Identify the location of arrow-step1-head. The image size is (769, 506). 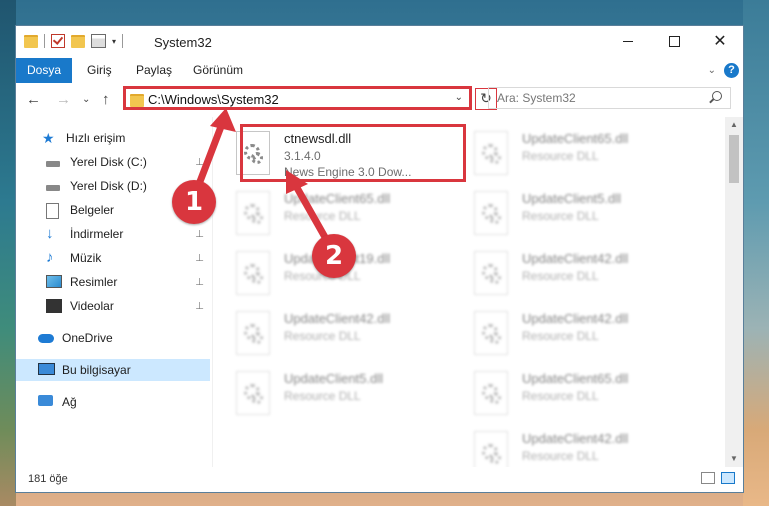
(223, 120).